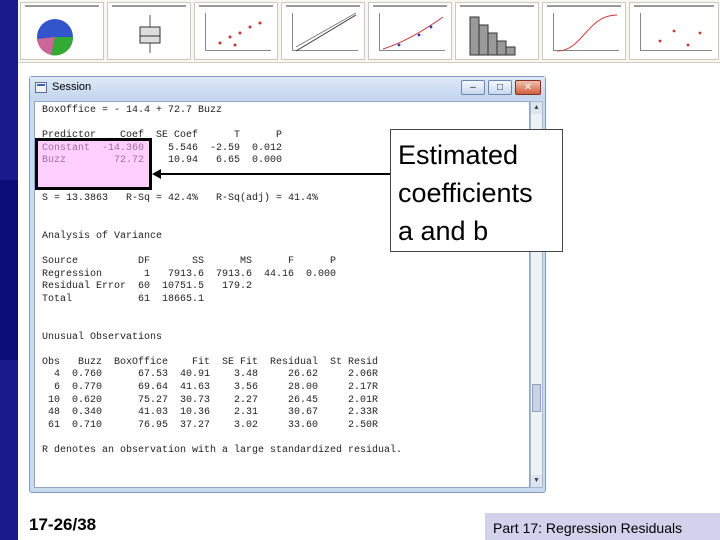  I want to click on histogram-icon, so click(492, 36).